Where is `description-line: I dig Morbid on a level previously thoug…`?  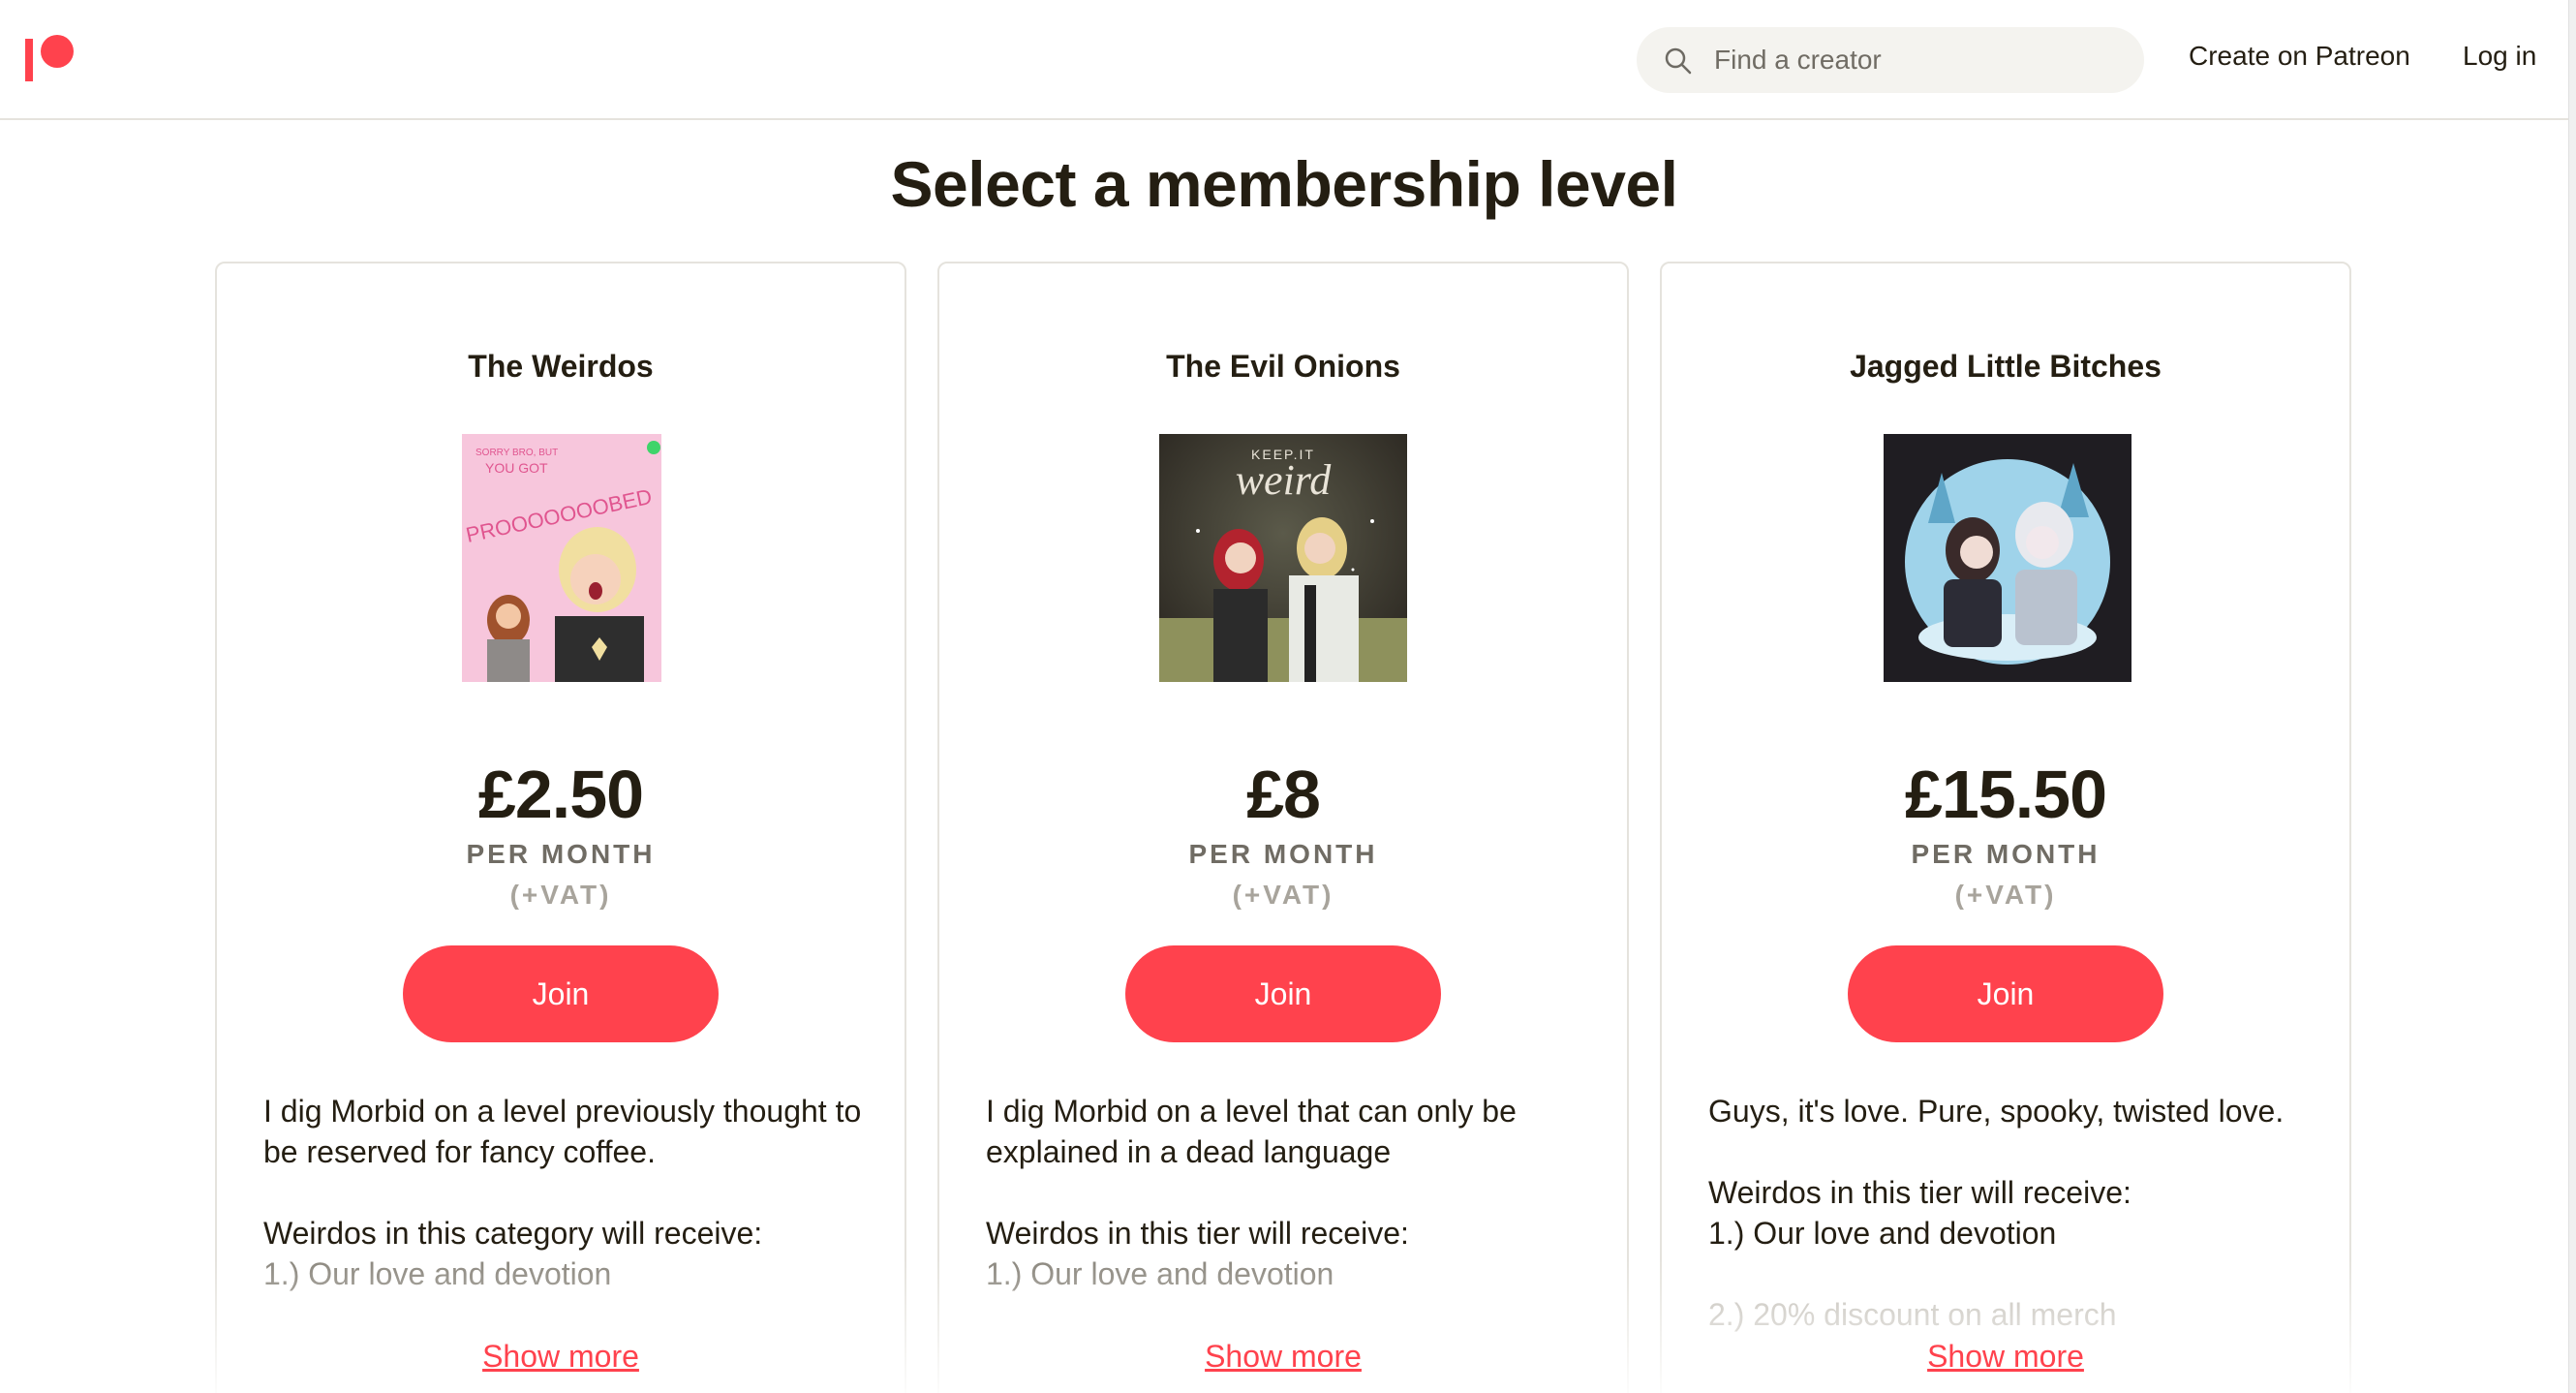
description-line: I dig Morbid on a level previously thoug… is located at coordinates (562, 1131).